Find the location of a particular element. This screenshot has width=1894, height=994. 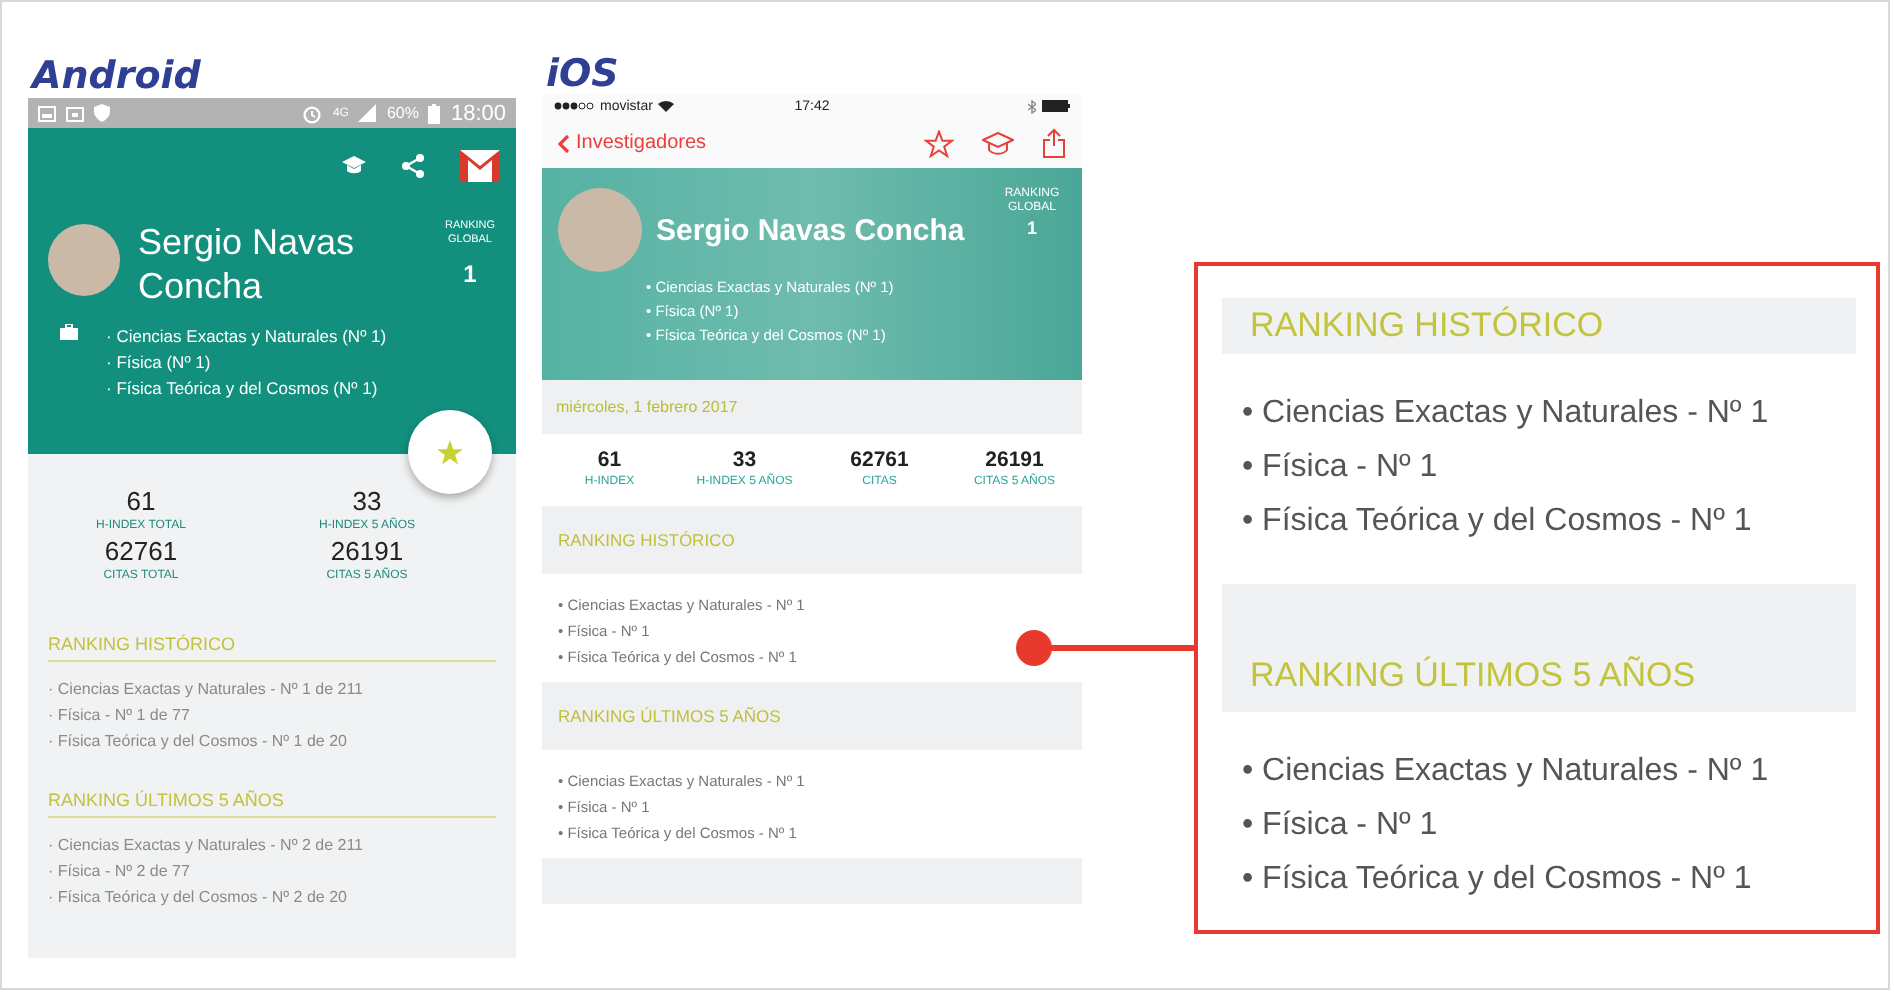

signal-dots-icon is located at coordinates (574, 106).